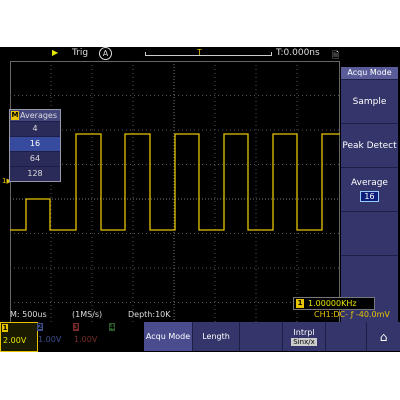 The image size is (400, 400). I want to click on ch1-volts: 2.00V, so click(15, 340).